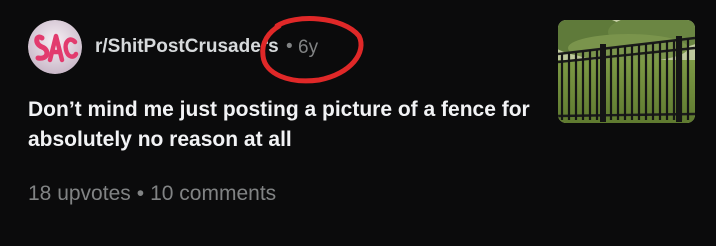 This screenshot has width=716, height=246. I want to click on subreddit-name: r/ShitPostCrusaders, so click(187, 47).